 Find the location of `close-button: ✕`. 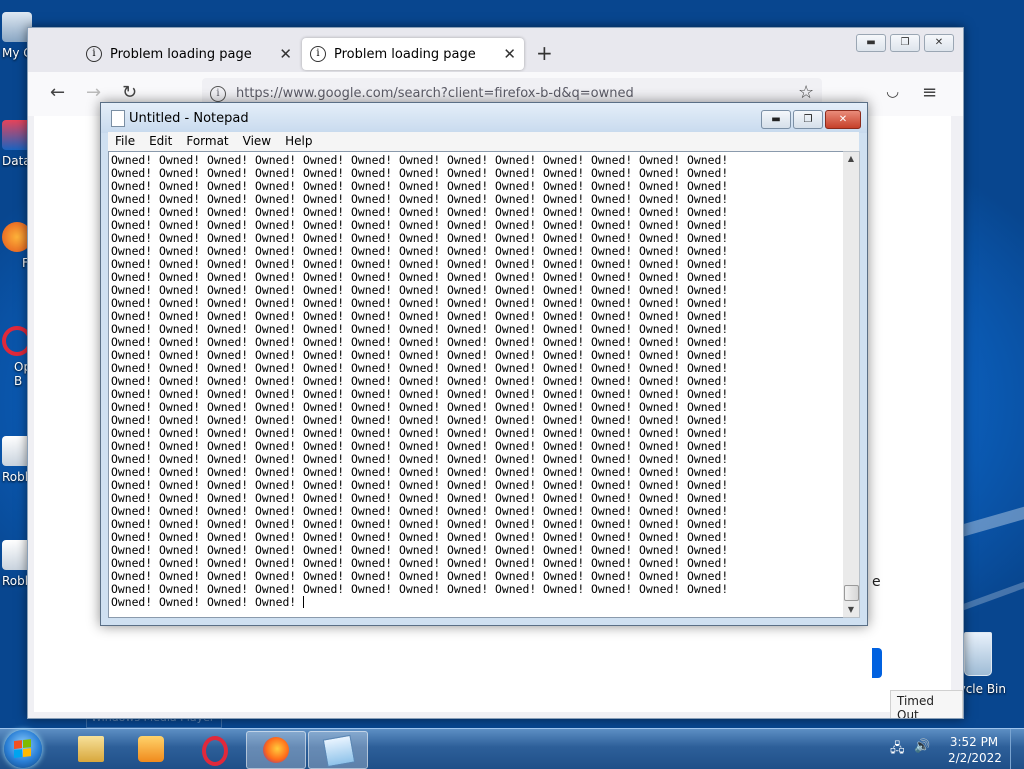

close-button: ✕ is located at coordinates (843, 119).